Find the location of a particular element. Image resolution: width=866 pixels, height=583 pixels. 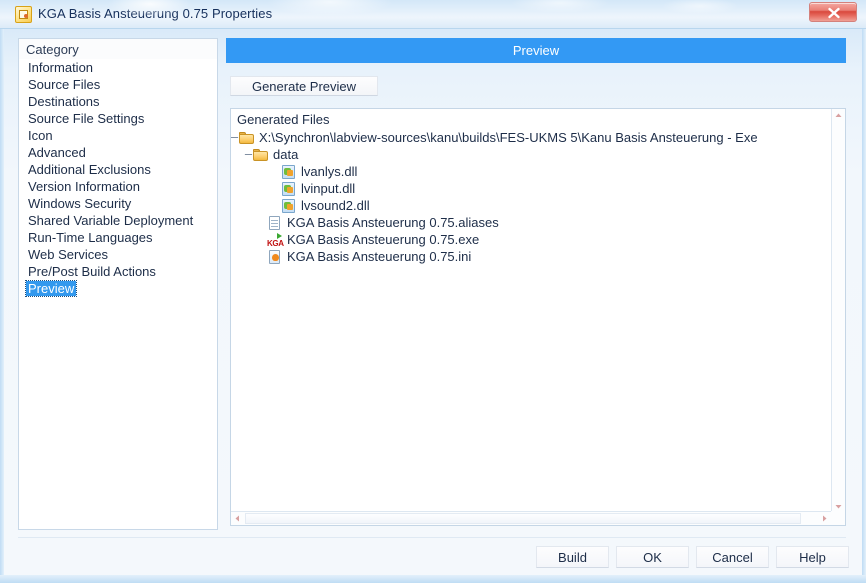

sidebar-item-additional-exclusions: Additional Exclusions is located at coordinates (118, 169).